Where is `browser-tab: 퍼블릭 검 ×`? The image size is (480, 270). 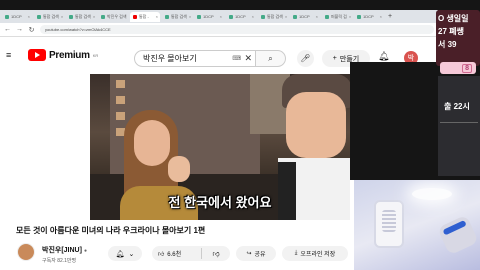 browser-tab: 퍼블릭 검 × is located at coordinates (337, 17).